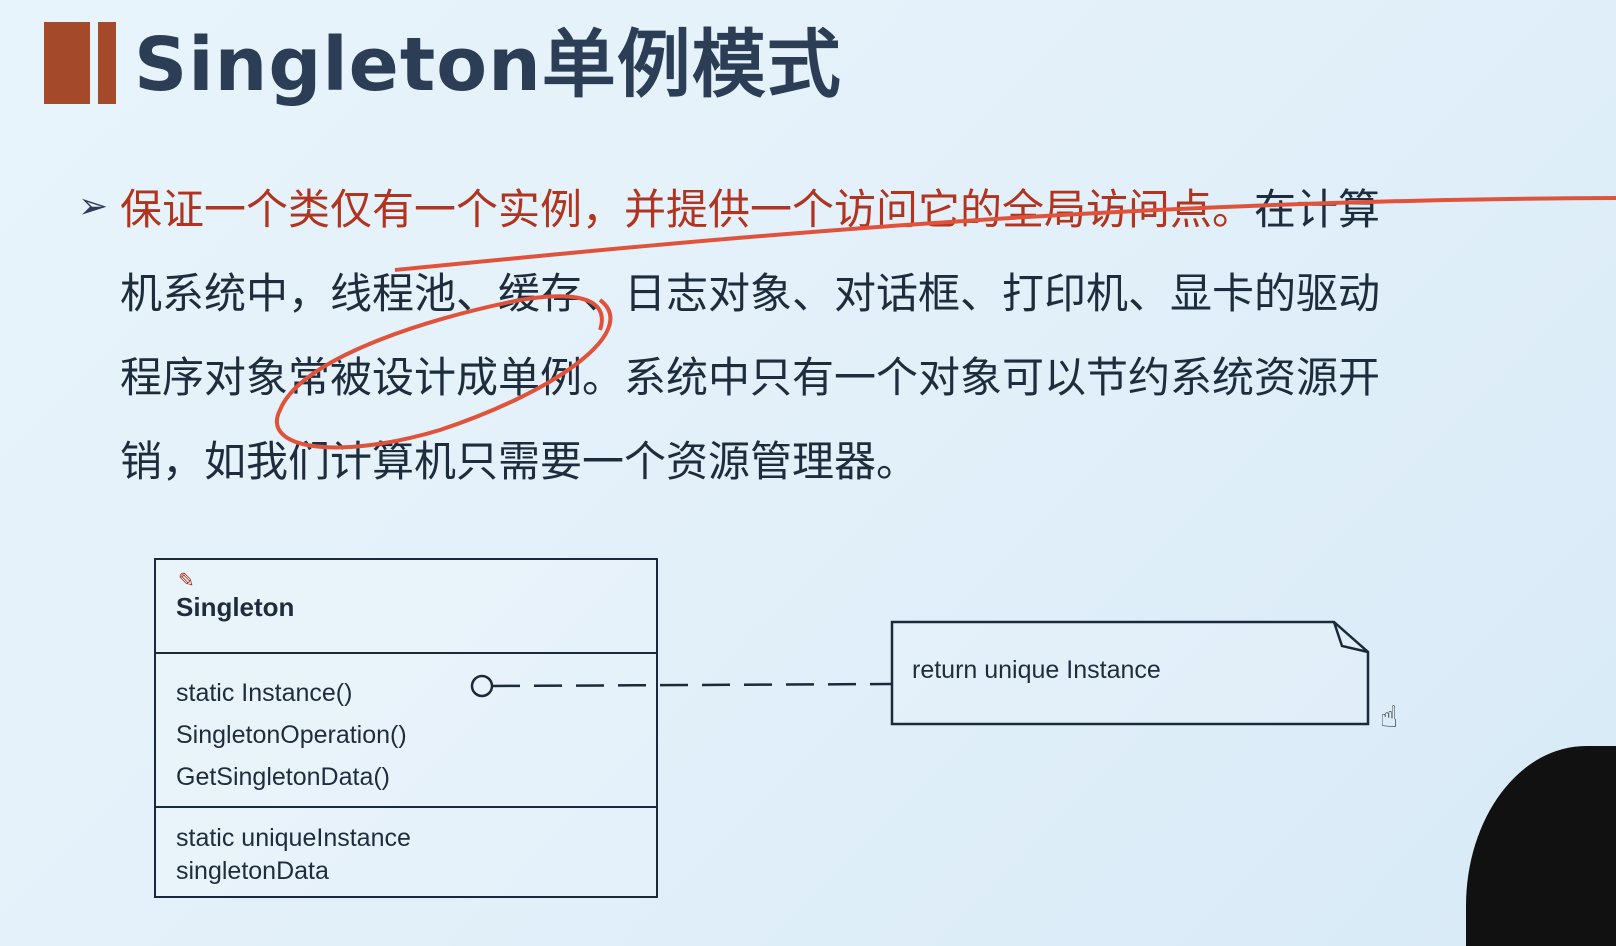 This screenshot has width=1616, height=946. Describe the element at coordinates (1005, 234) in the screenshot. I see `annotation-strike-line` at that location.